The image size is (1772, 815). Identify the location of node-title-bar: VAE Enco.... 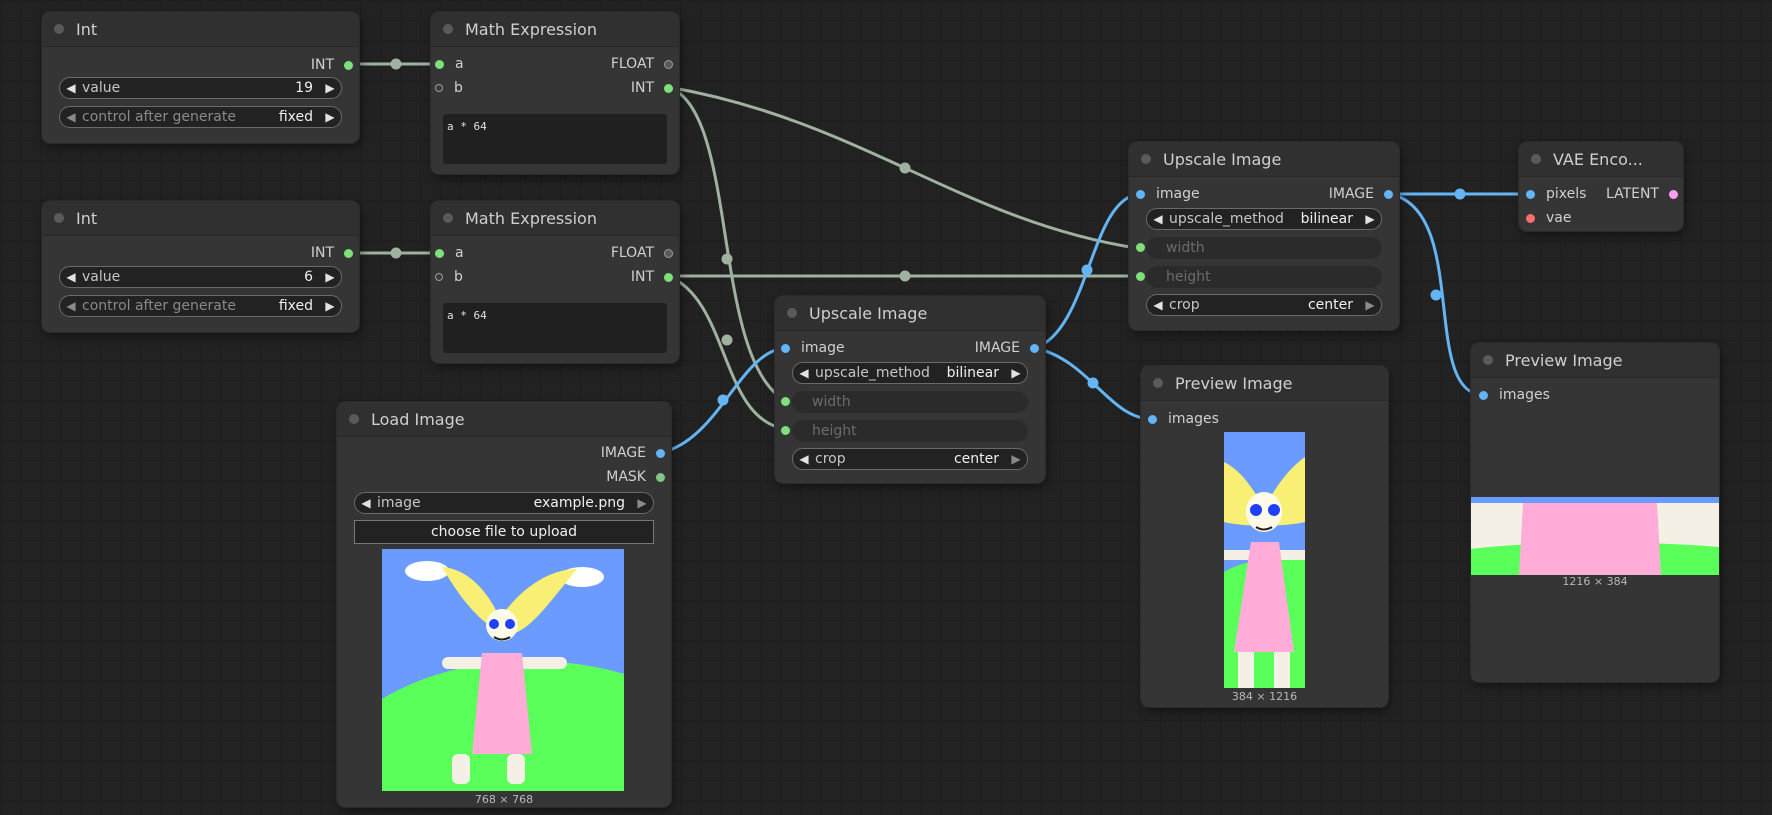
(1601, 159).